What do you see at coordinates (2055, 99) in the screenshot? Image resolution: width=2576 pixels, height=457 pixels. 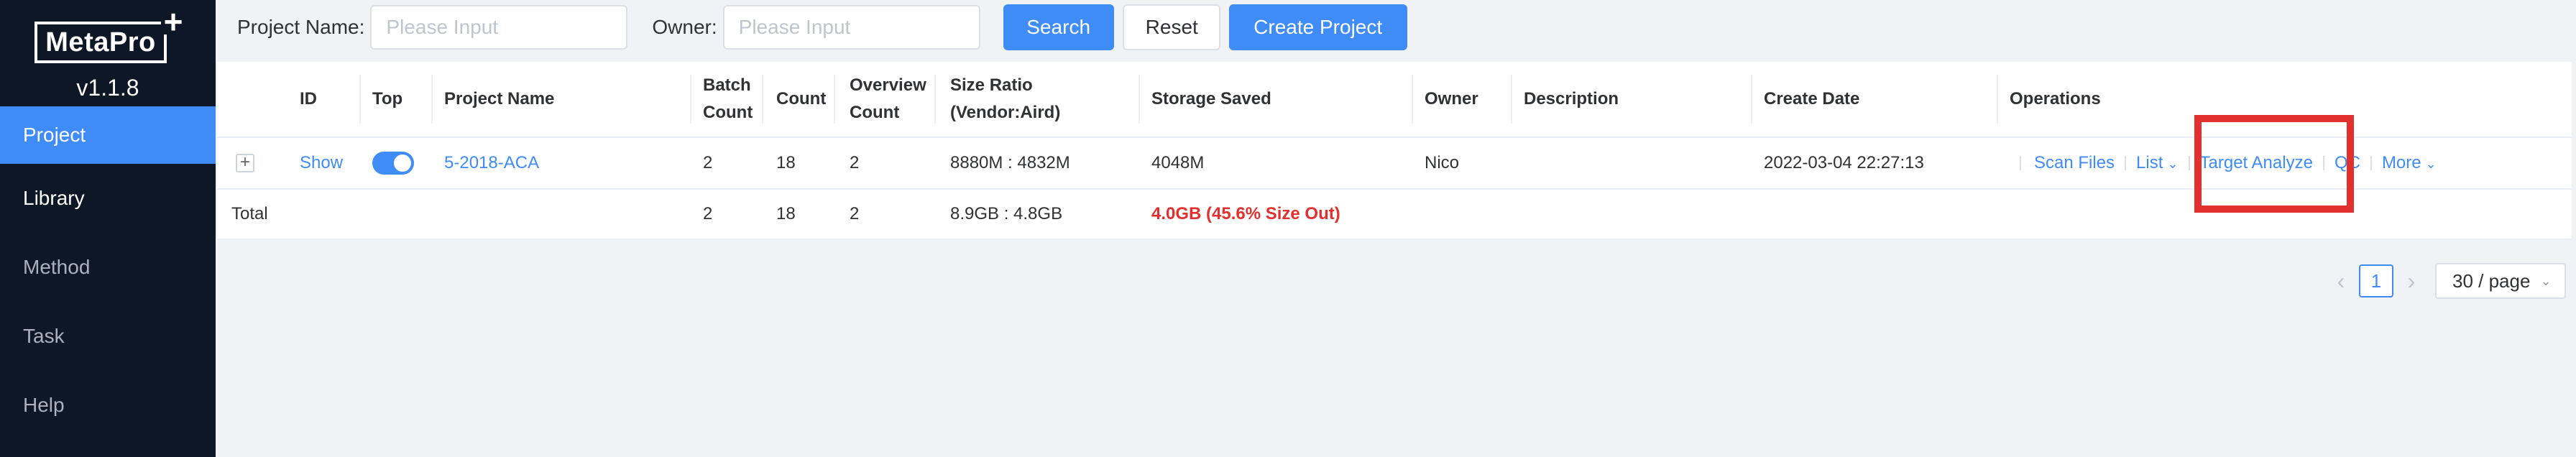 I see `header-operations: Operations` at bounding box center [2055, 99].